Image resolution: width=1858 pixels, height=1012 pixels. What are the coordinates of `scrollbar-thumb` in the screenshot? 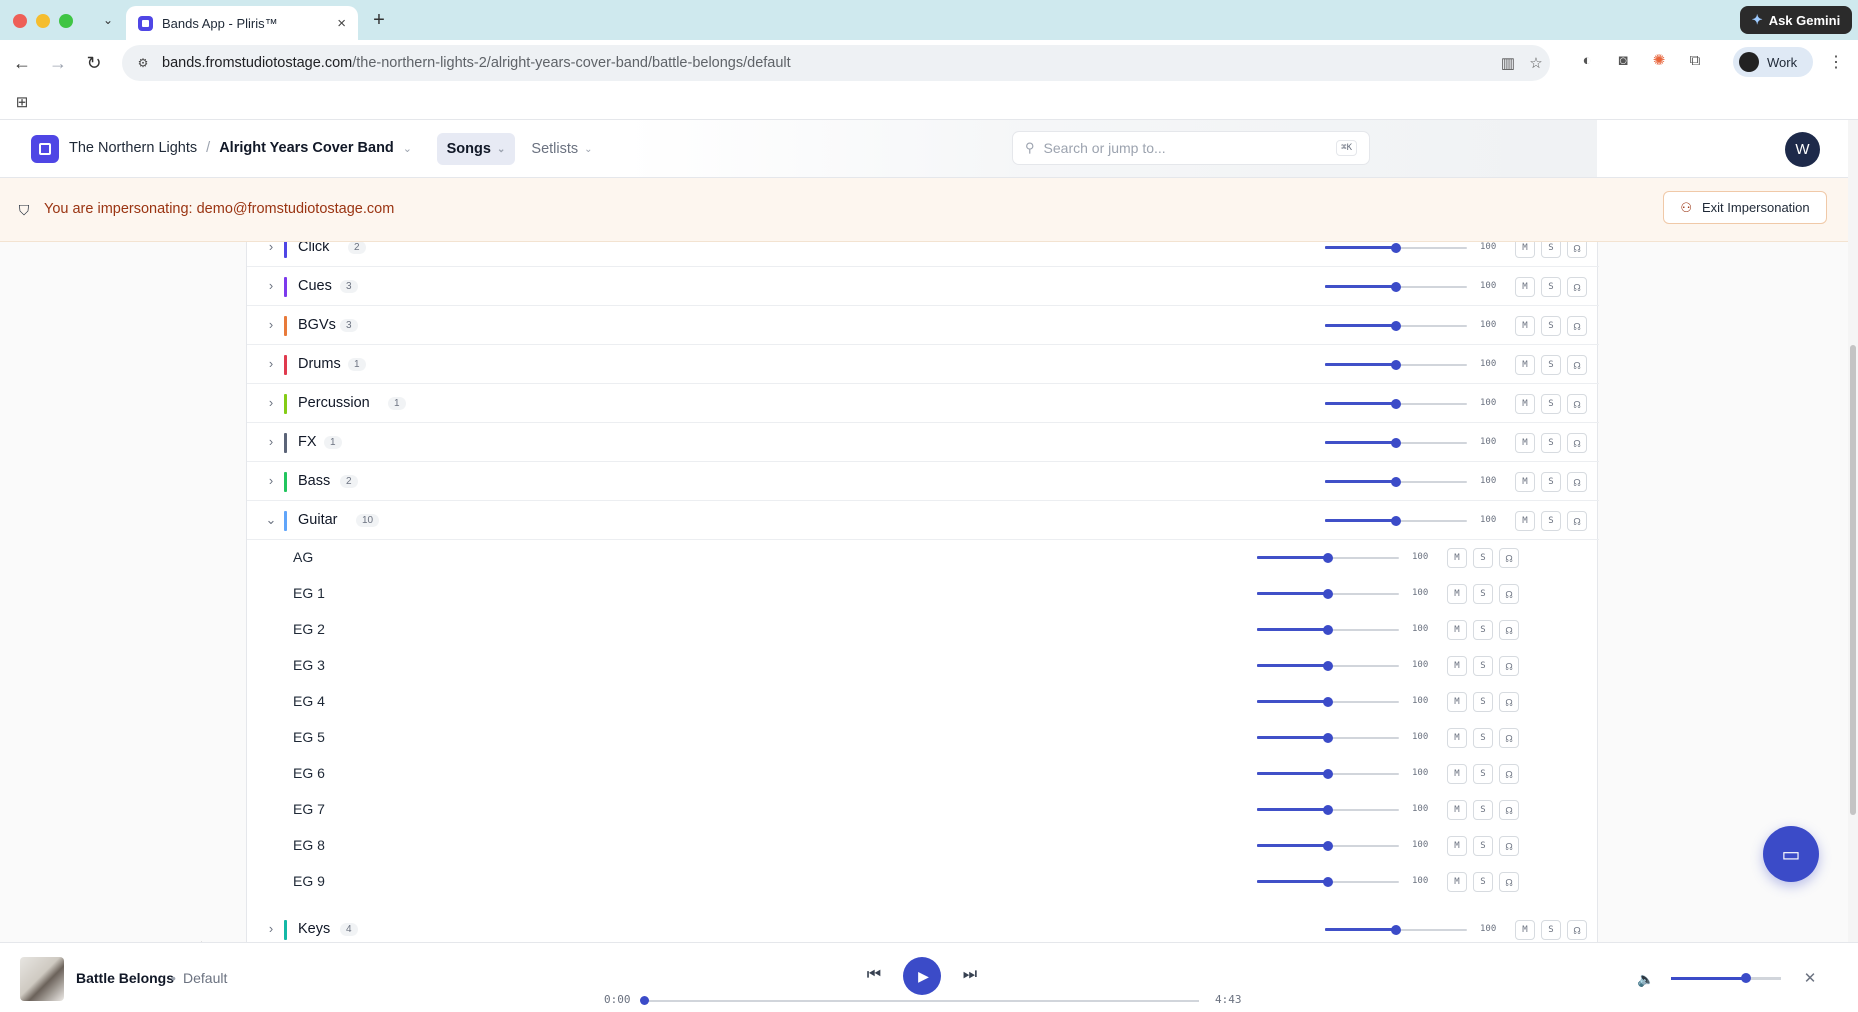 It's located at (1853, 580).